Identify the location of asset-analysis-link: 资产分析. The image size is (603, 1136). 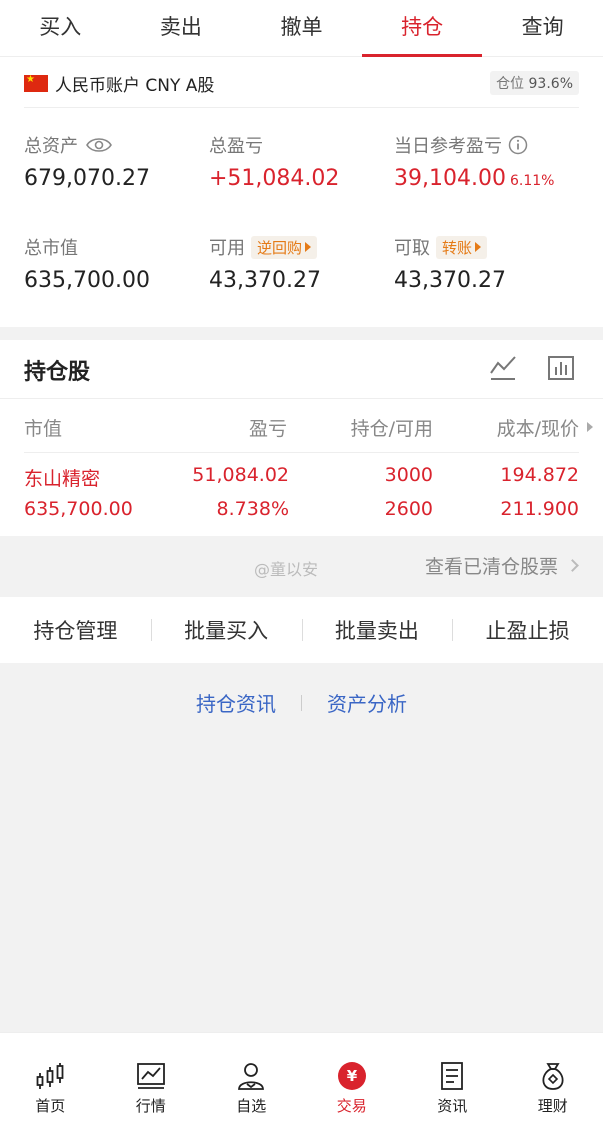
(367, 702).